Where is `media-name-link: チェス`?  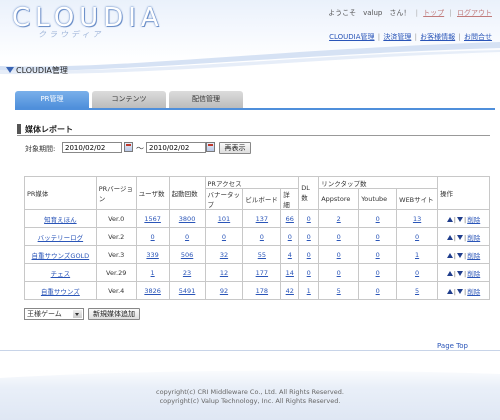
media-name-link: チェス is located at coordinates (61, 274).